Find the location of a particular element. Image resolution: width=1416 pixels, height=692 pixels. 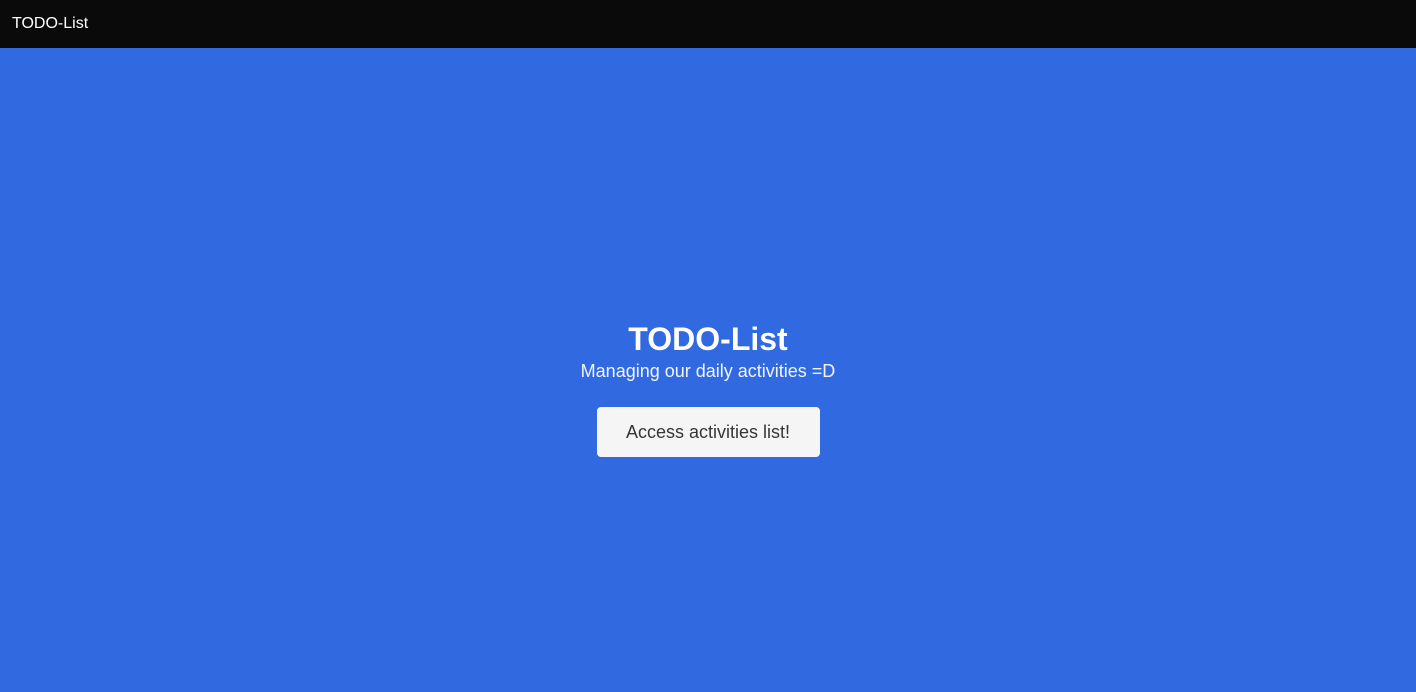

top-navbar: TODO-List is located at coordinates (708, 24).